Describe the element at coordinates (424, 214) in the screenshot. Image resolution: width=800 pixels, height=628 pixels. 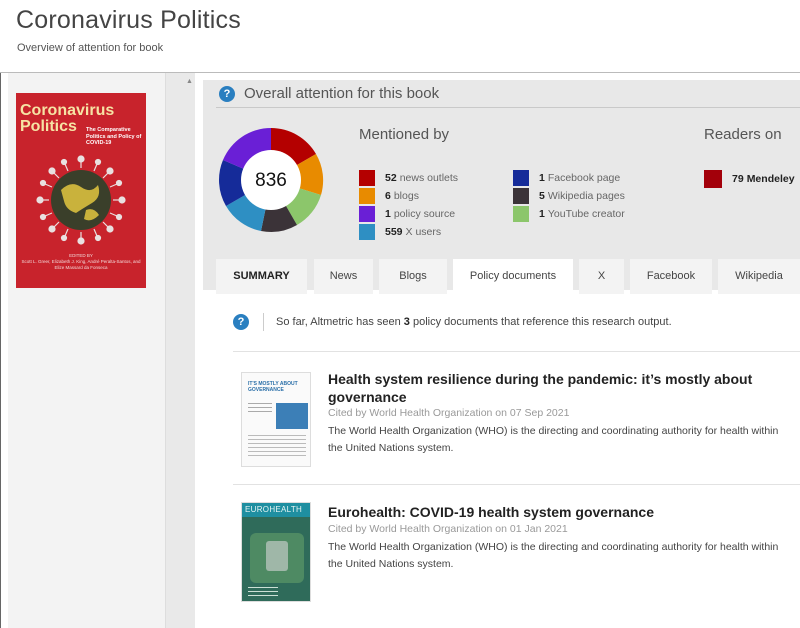
I see `mention-label: policy source` at that location.